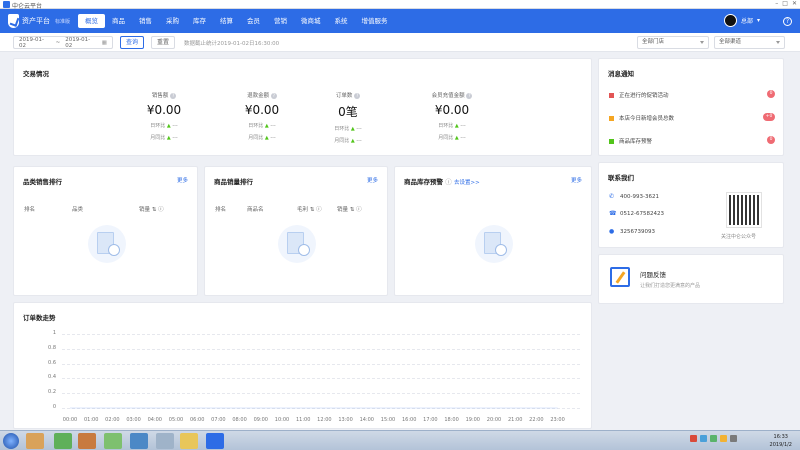  Describe the element at coordinates (452, 116) in the screenshot. I see `stat-block: 会员充值金额 ? ¥0.00 日环比 ▲ --- 月同比 ▲ ---` at that location.